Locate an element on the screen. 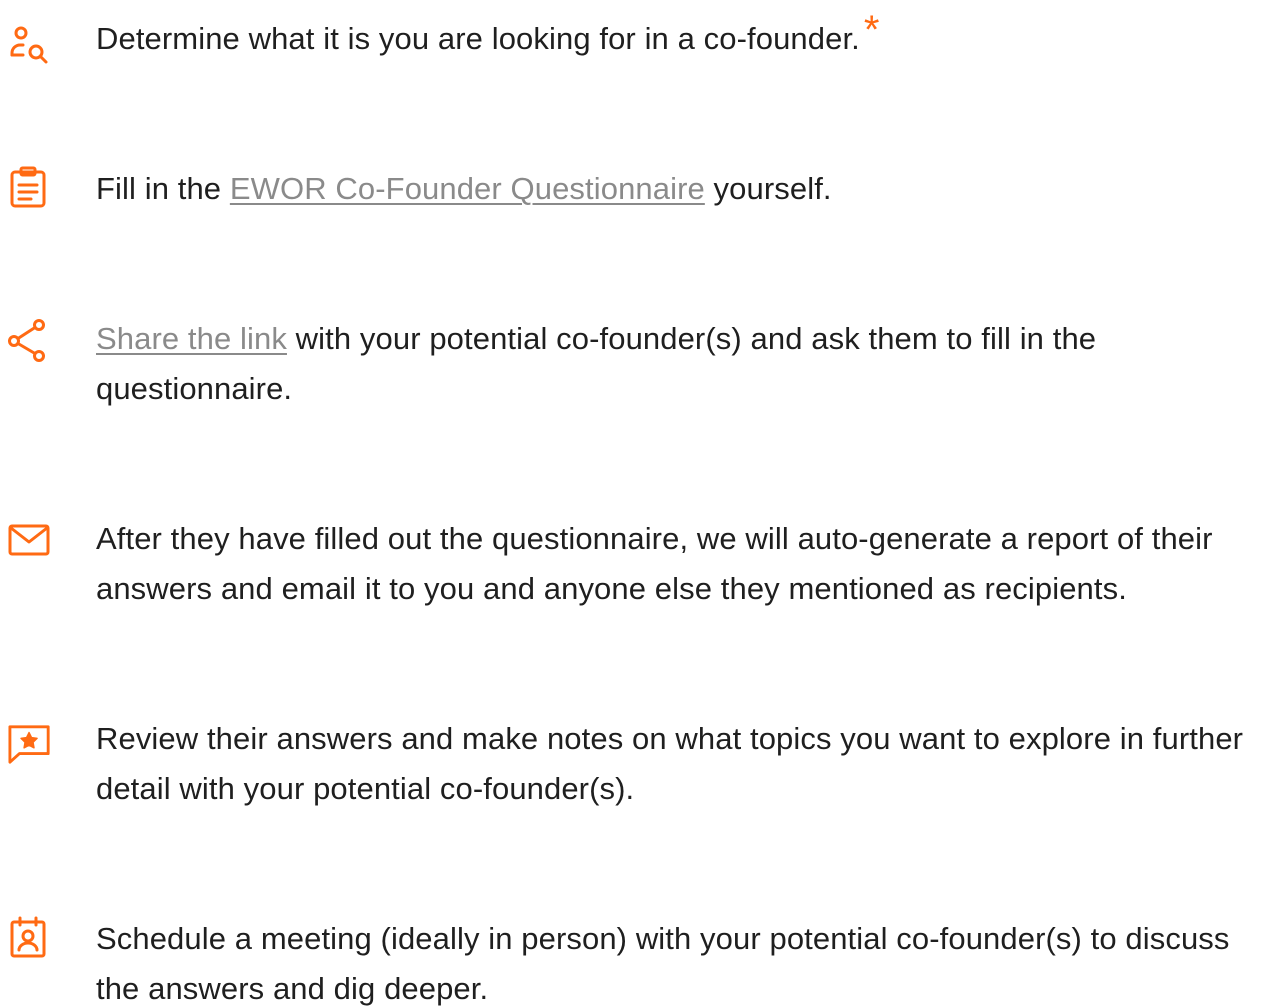  step-2-after: yourself. is located at coordinates (768, 188).